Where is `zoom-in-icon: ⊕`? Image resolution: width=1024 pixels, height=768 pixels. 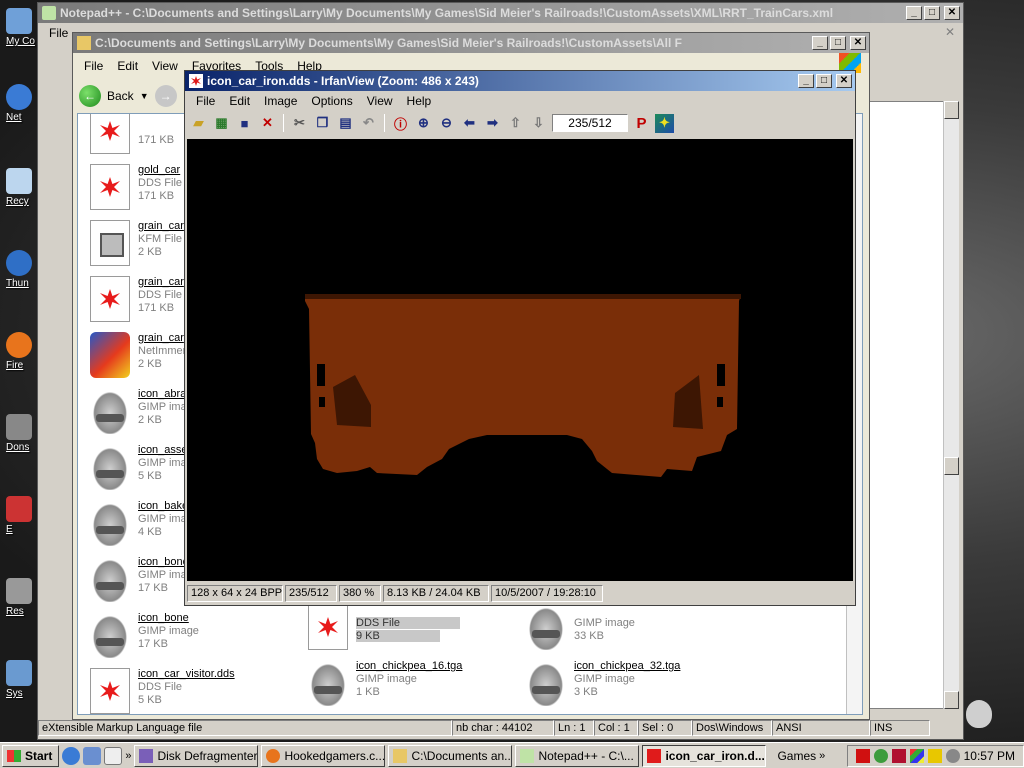
zoom-in-icon: ⊕ is located at coordinates (423, 123).